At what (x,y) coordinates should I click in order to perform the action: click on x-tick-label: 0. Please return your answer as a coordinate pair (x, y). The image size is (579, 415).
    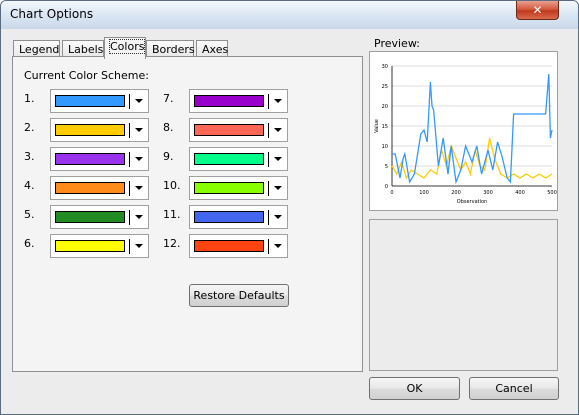
    Looking at the image, I should click on (391, 193).